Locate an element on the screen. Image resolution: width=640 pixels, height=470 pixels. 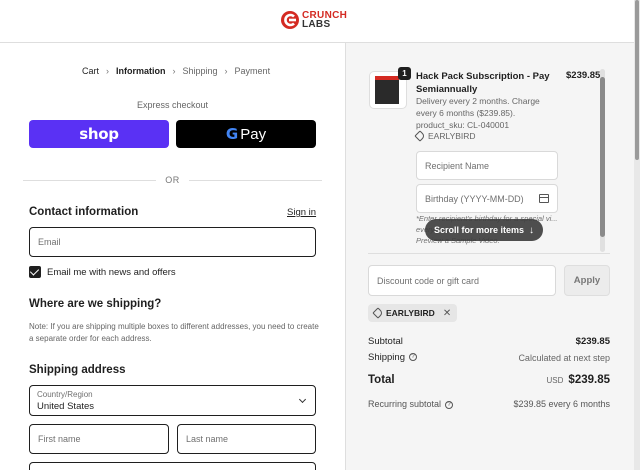
last-name-placeholder: Last name is located at coordinates (207, 439).